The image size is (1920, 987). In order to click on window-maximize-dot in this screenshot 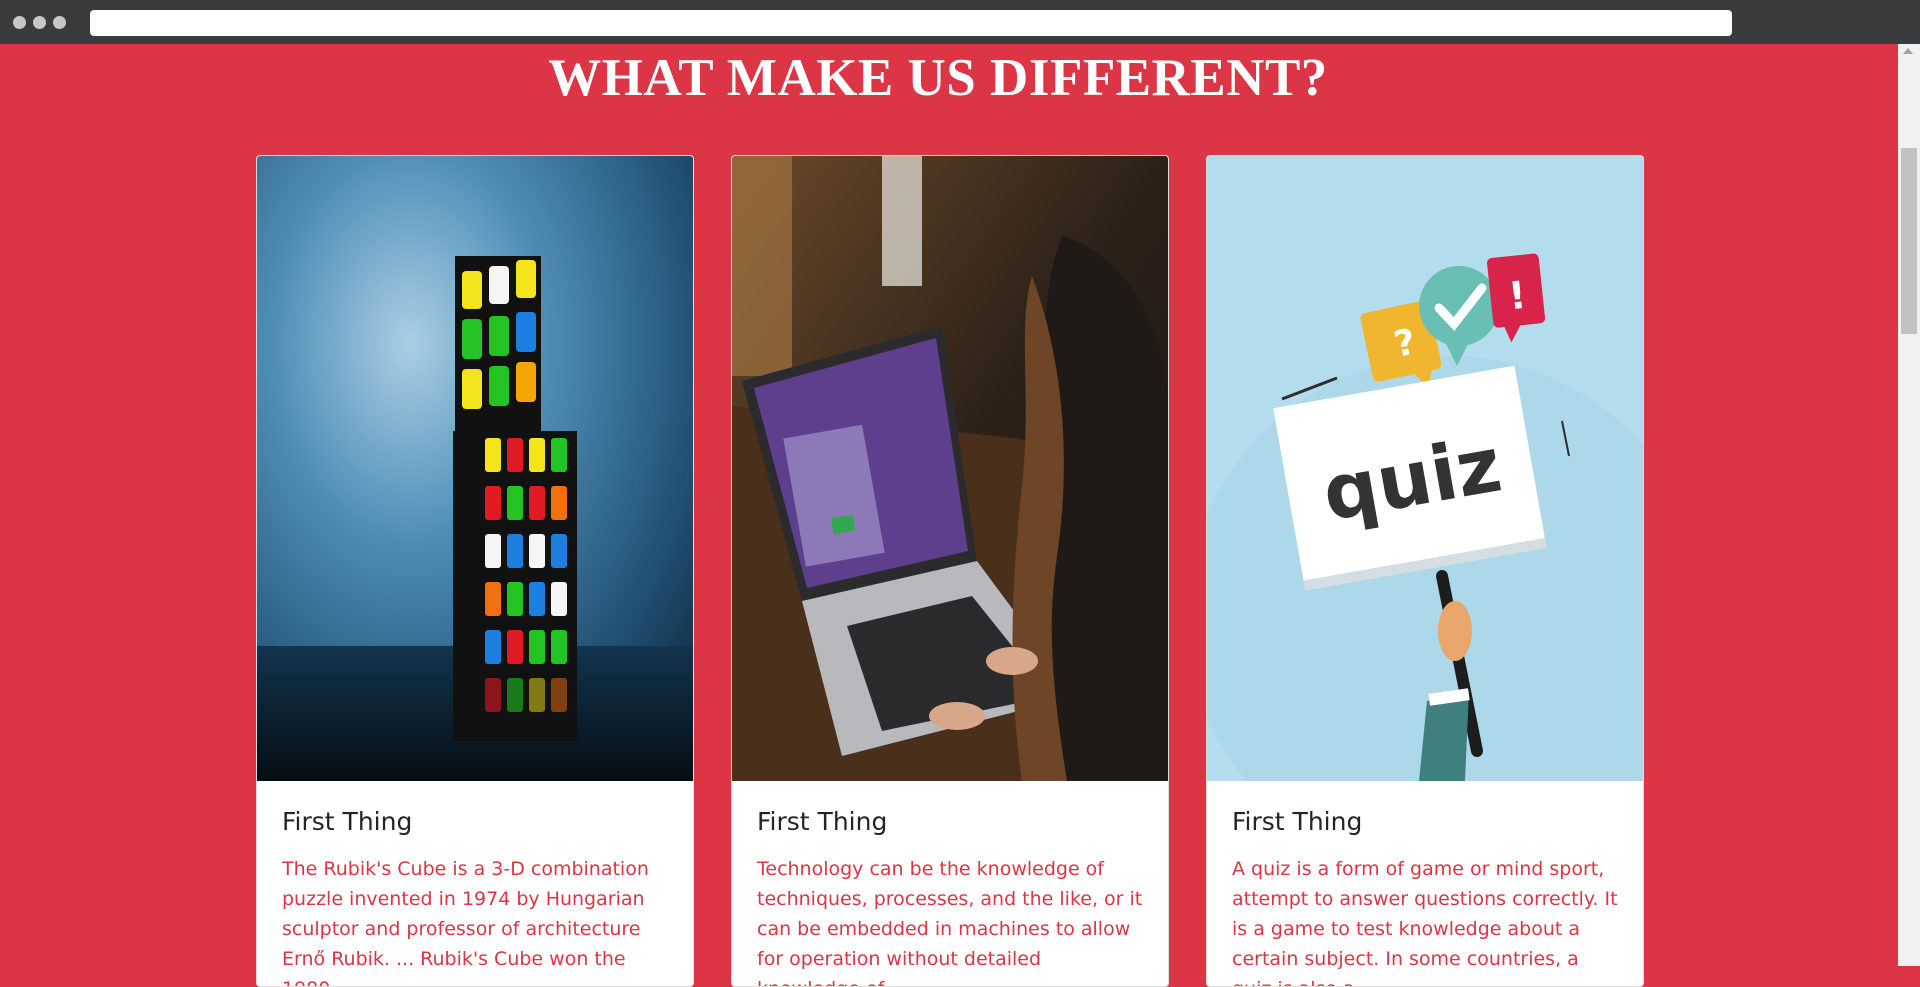, I will do `click(59, 22)`.